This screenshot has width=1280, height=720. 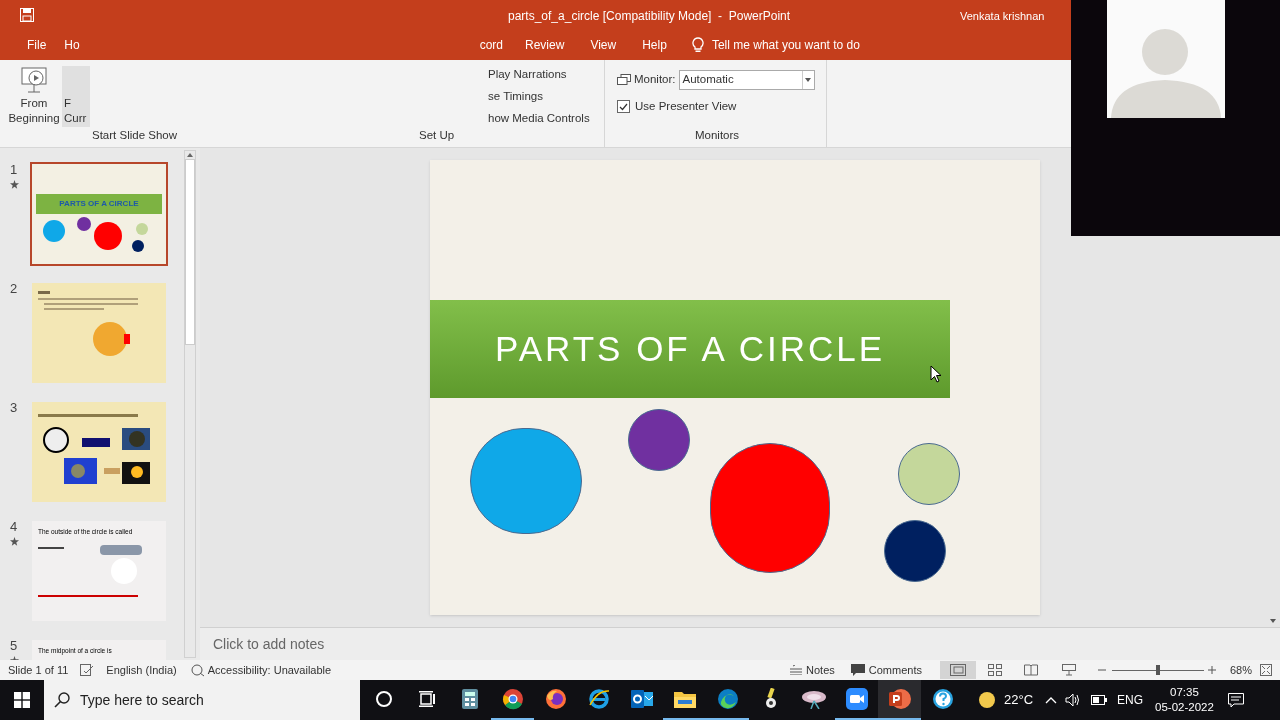 I want to click on scroll-up-icon, so click(x=190, y=155).